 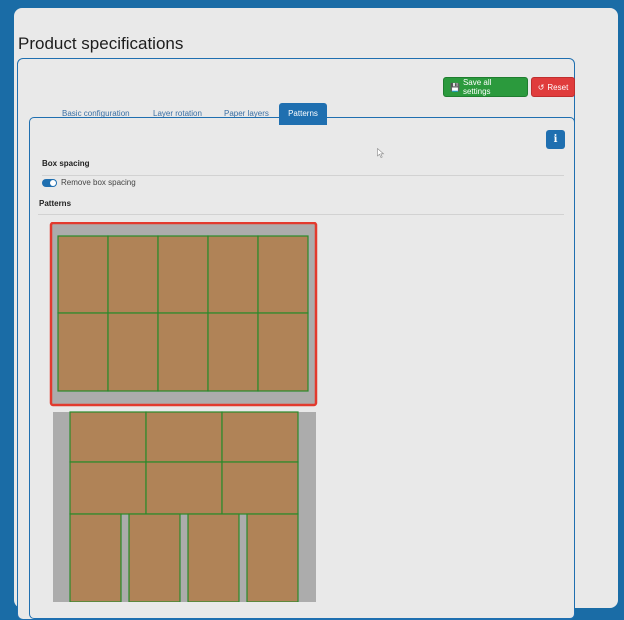 I want to click on reset-button-label: Reset, so click(x=558, y=87).